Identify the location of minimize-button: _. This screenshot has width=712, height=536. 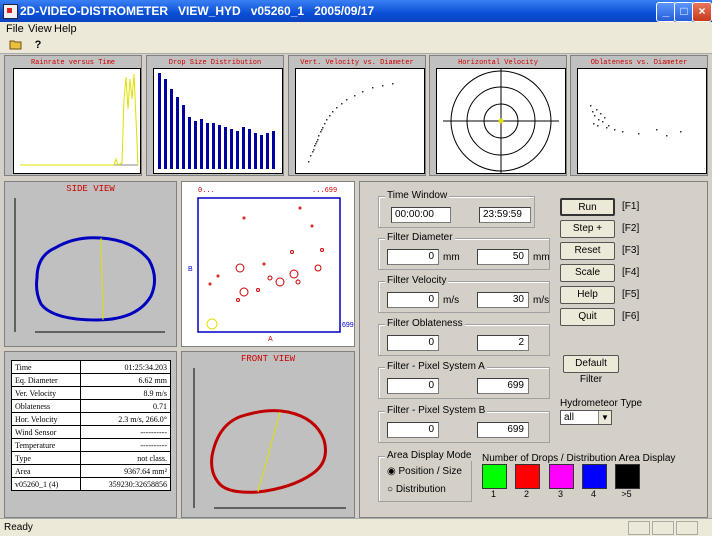
(666, 12).